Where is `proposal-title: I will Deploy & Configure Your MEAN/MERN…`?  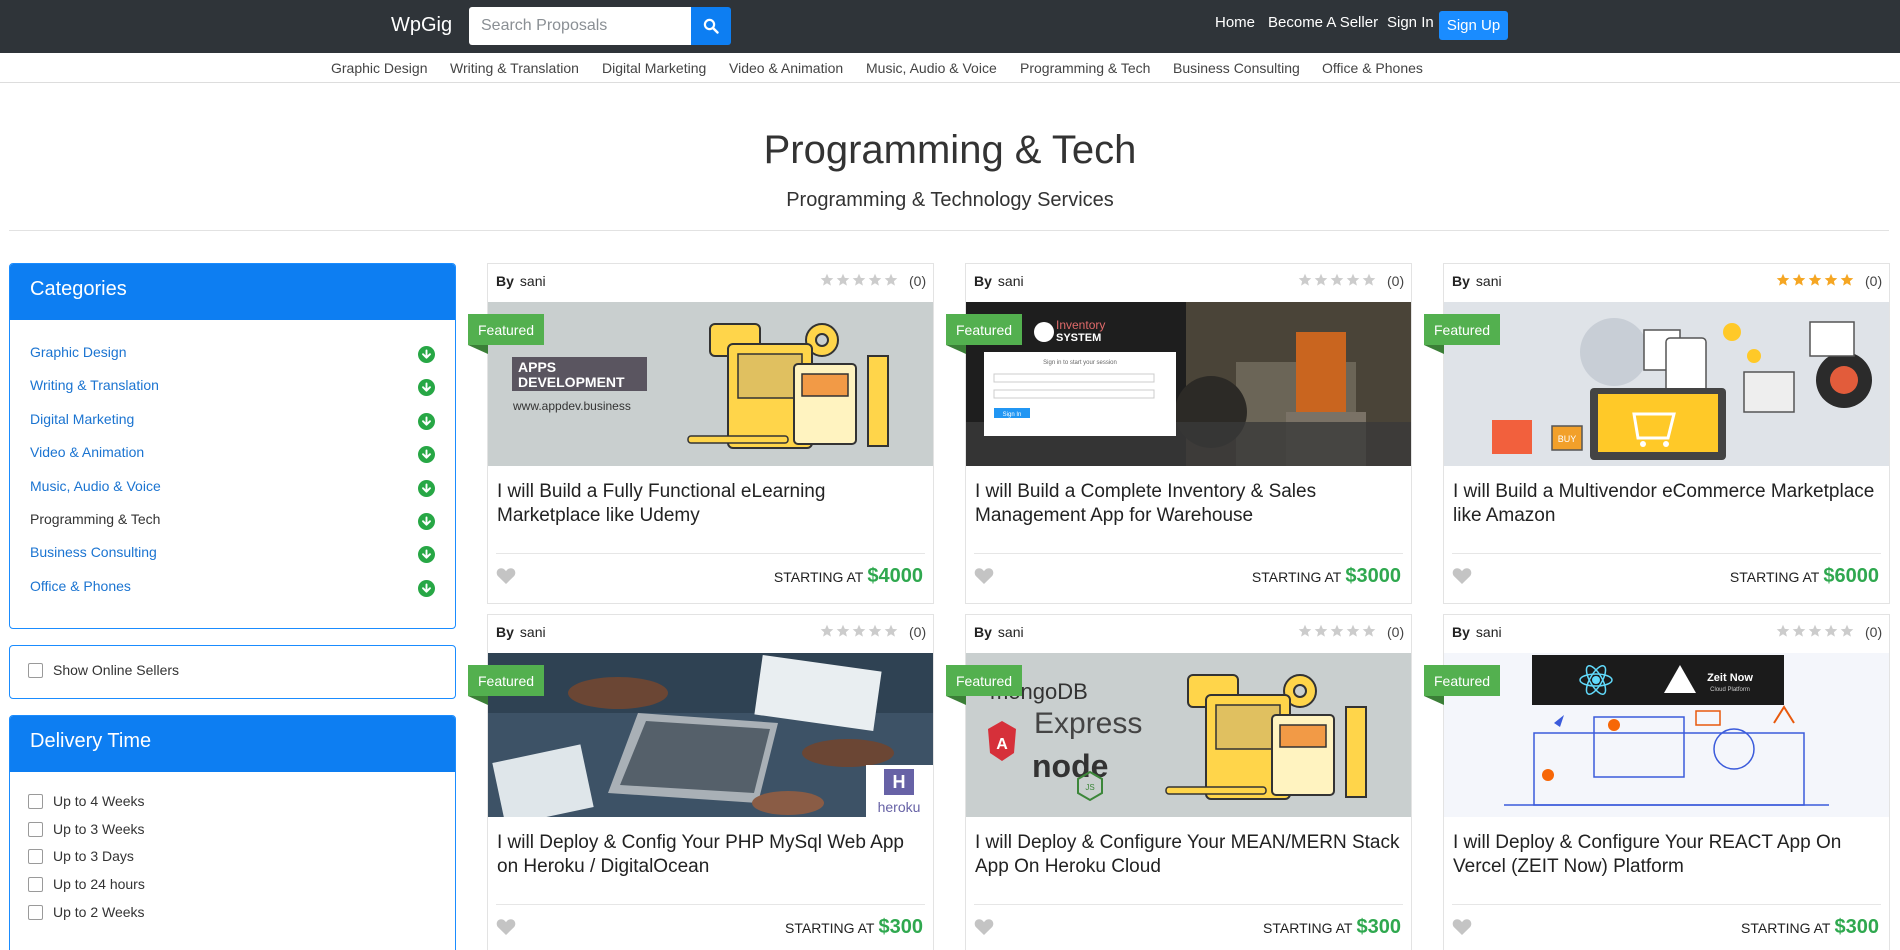 proposal-title: I will Deploy & Configure Your MEAN/MERN… is located at coordinates (1187, 855).